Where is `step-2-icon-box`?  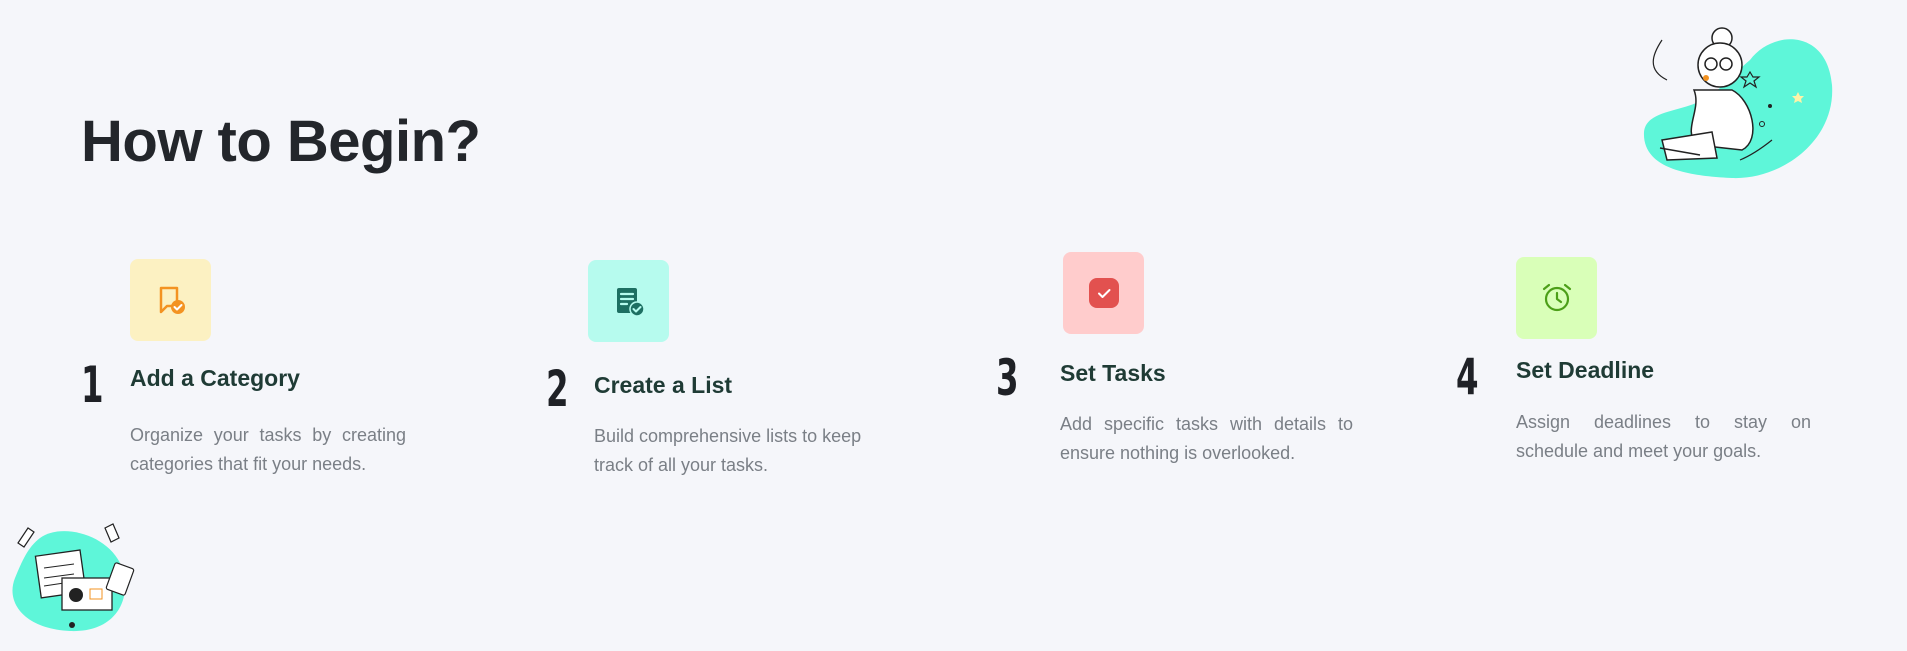
step-2-icon-box is located at coordinates (628, 301).